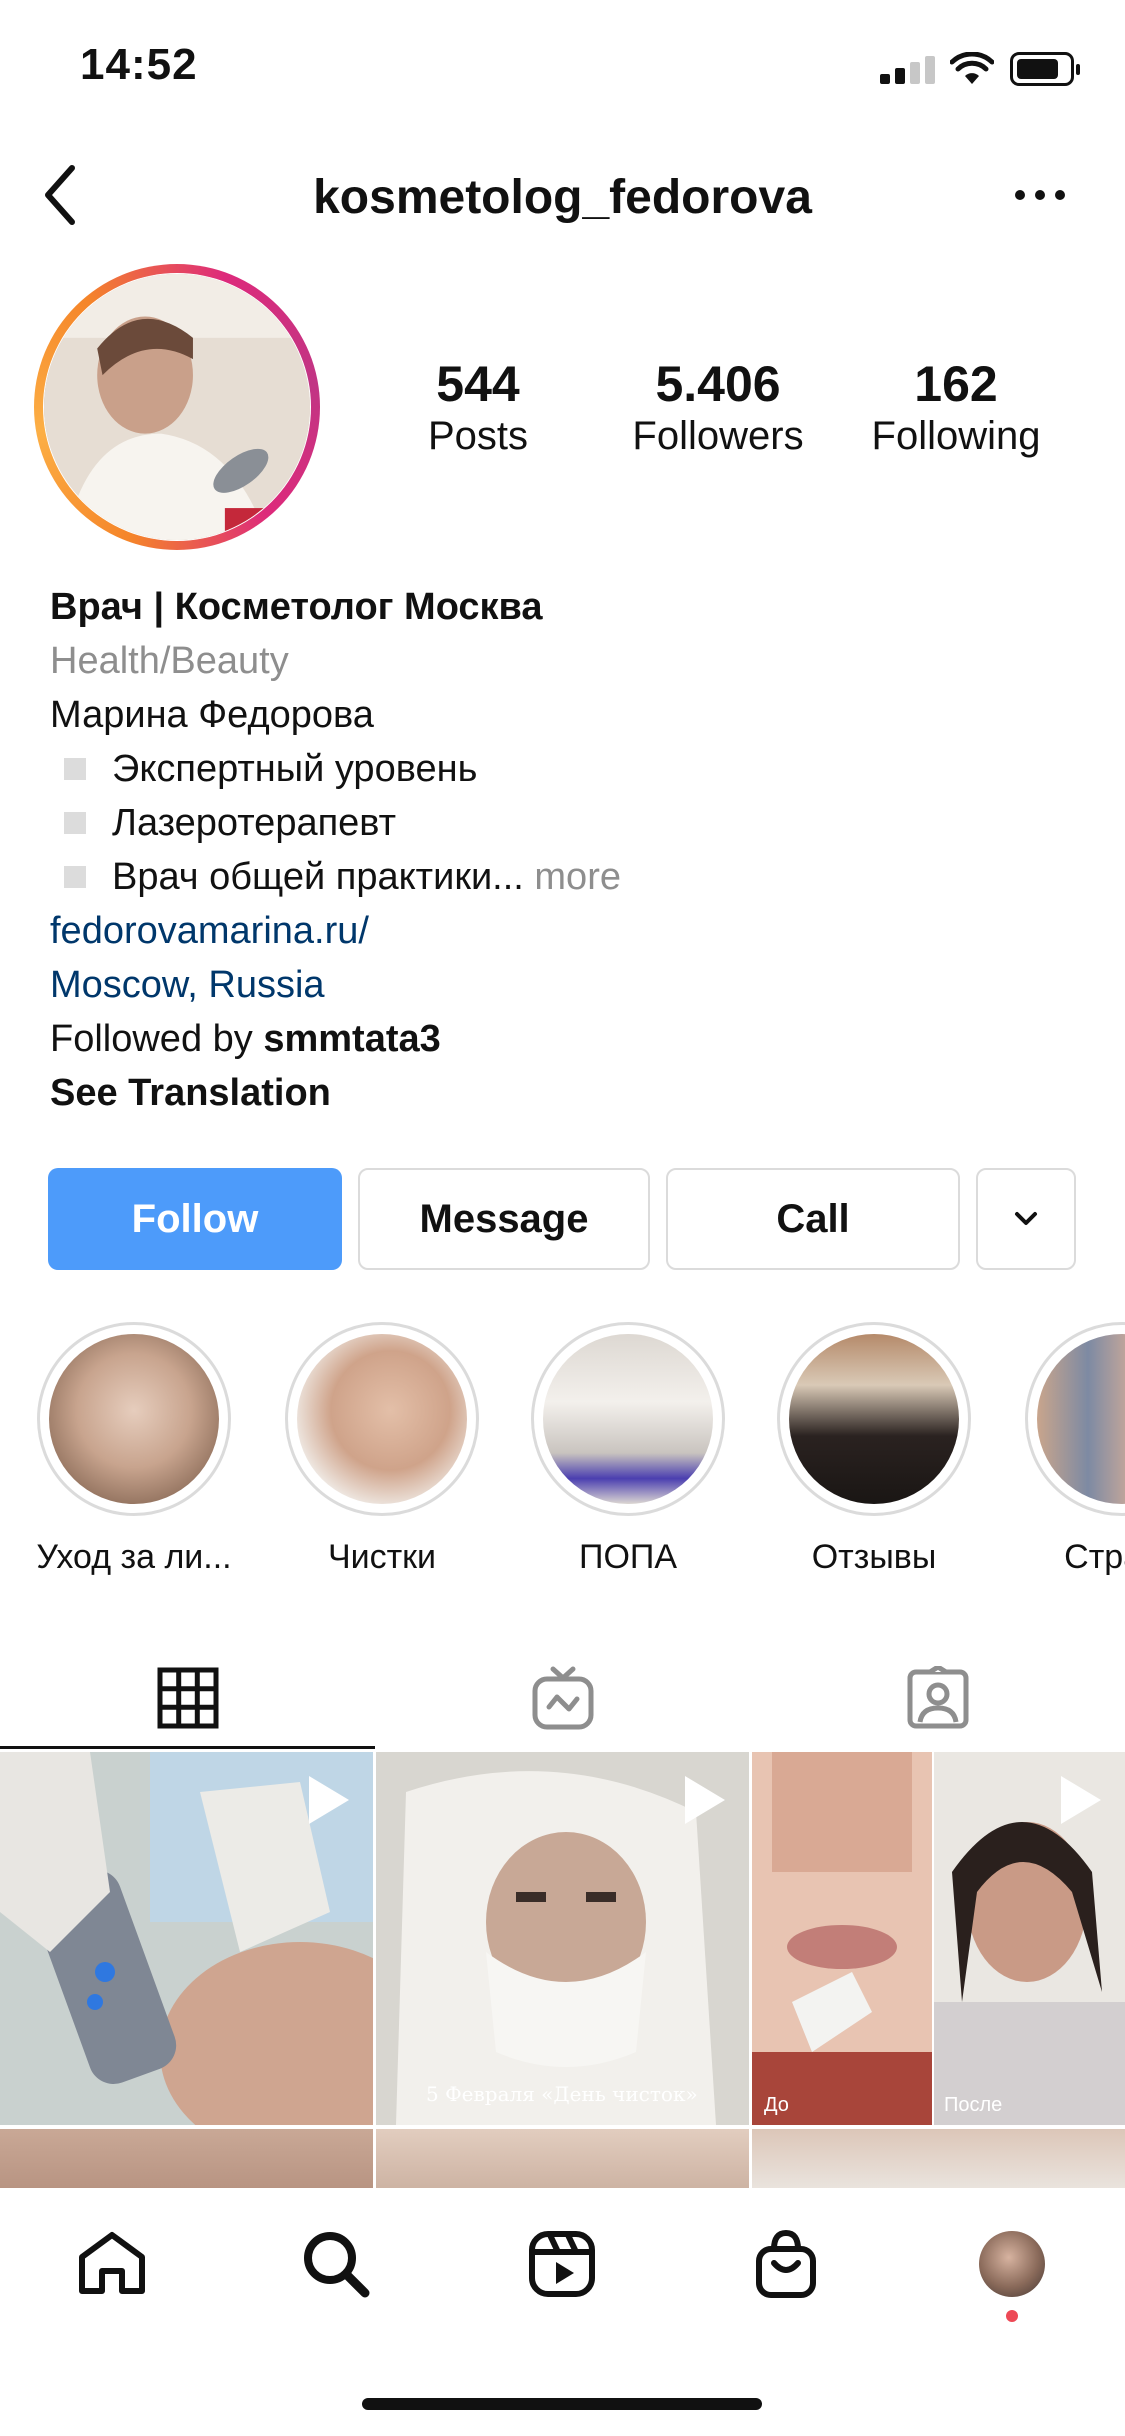 This screenshot has height=2436, width=1125. I want to click on profile-avatar-icon, so click(1012, 2264).